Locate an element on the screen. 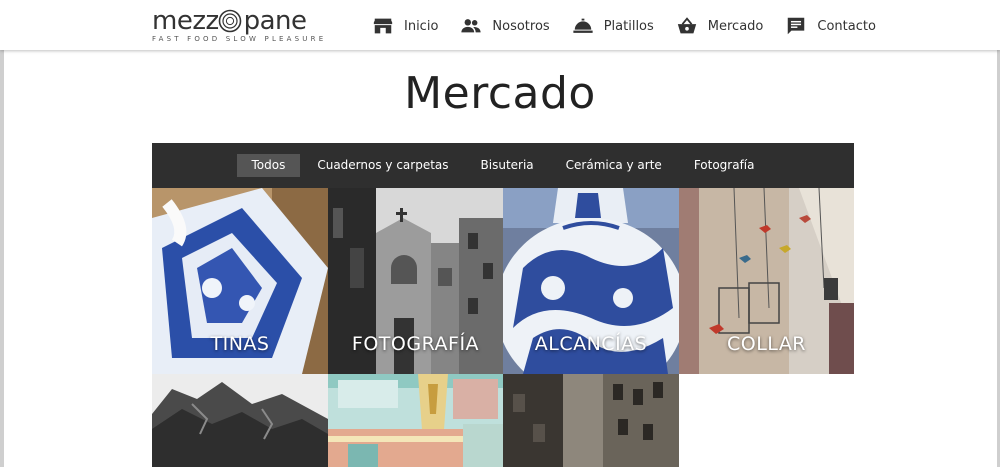  logo-tagline: FAST FOOD SLOW PLEASURE is located at coordinates (239, 39).